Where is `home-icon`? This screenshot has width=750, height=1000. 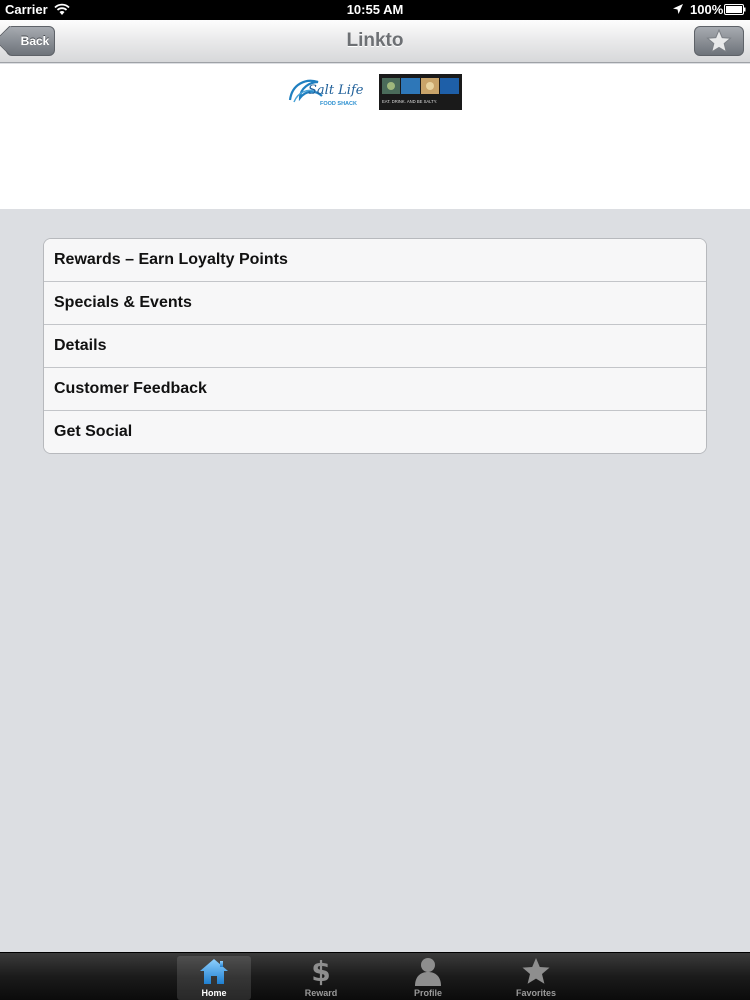
home-icon is located at coordinates (214, 971).